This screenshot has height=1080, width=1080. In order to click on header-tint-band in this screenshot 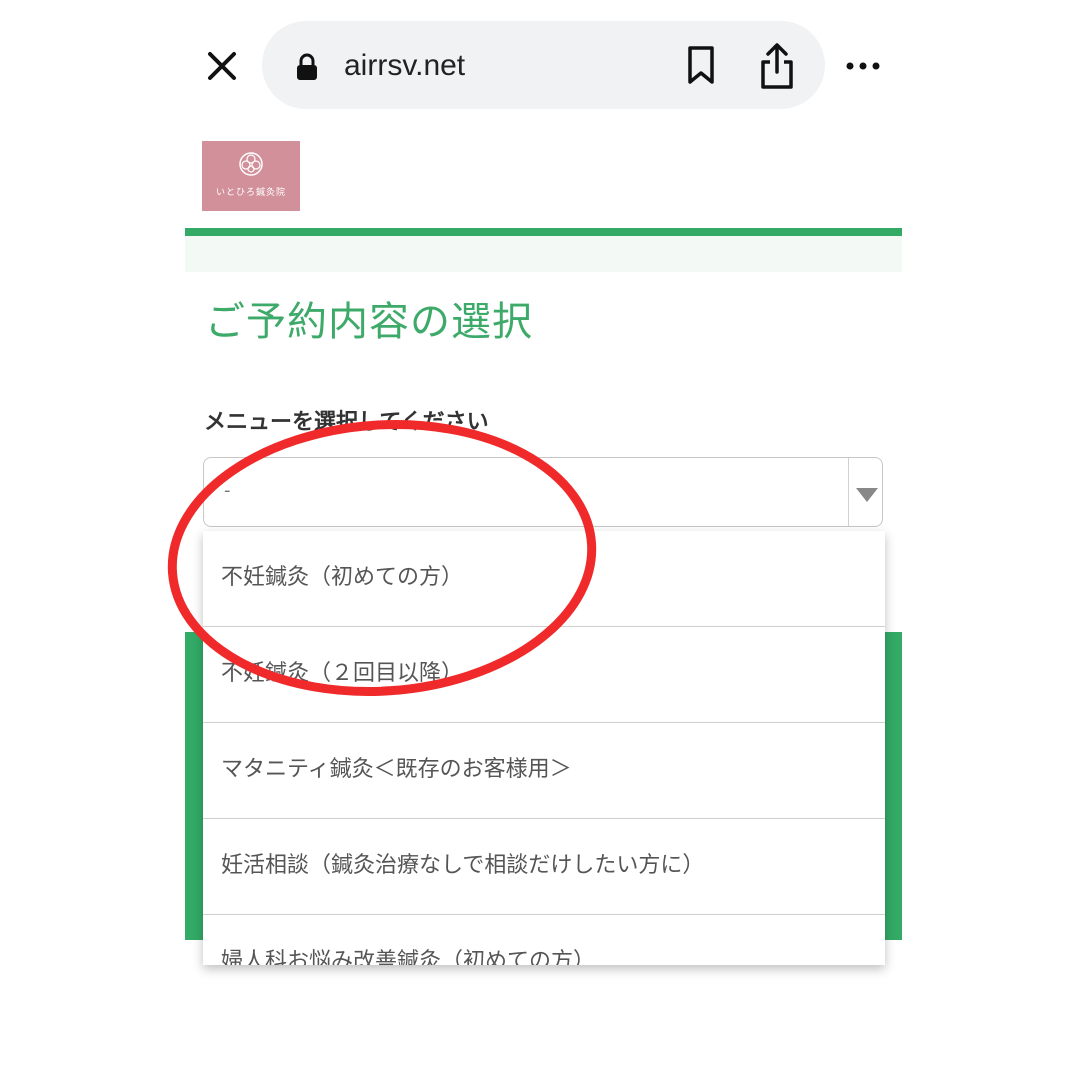, I will do `click(543, 254)`.